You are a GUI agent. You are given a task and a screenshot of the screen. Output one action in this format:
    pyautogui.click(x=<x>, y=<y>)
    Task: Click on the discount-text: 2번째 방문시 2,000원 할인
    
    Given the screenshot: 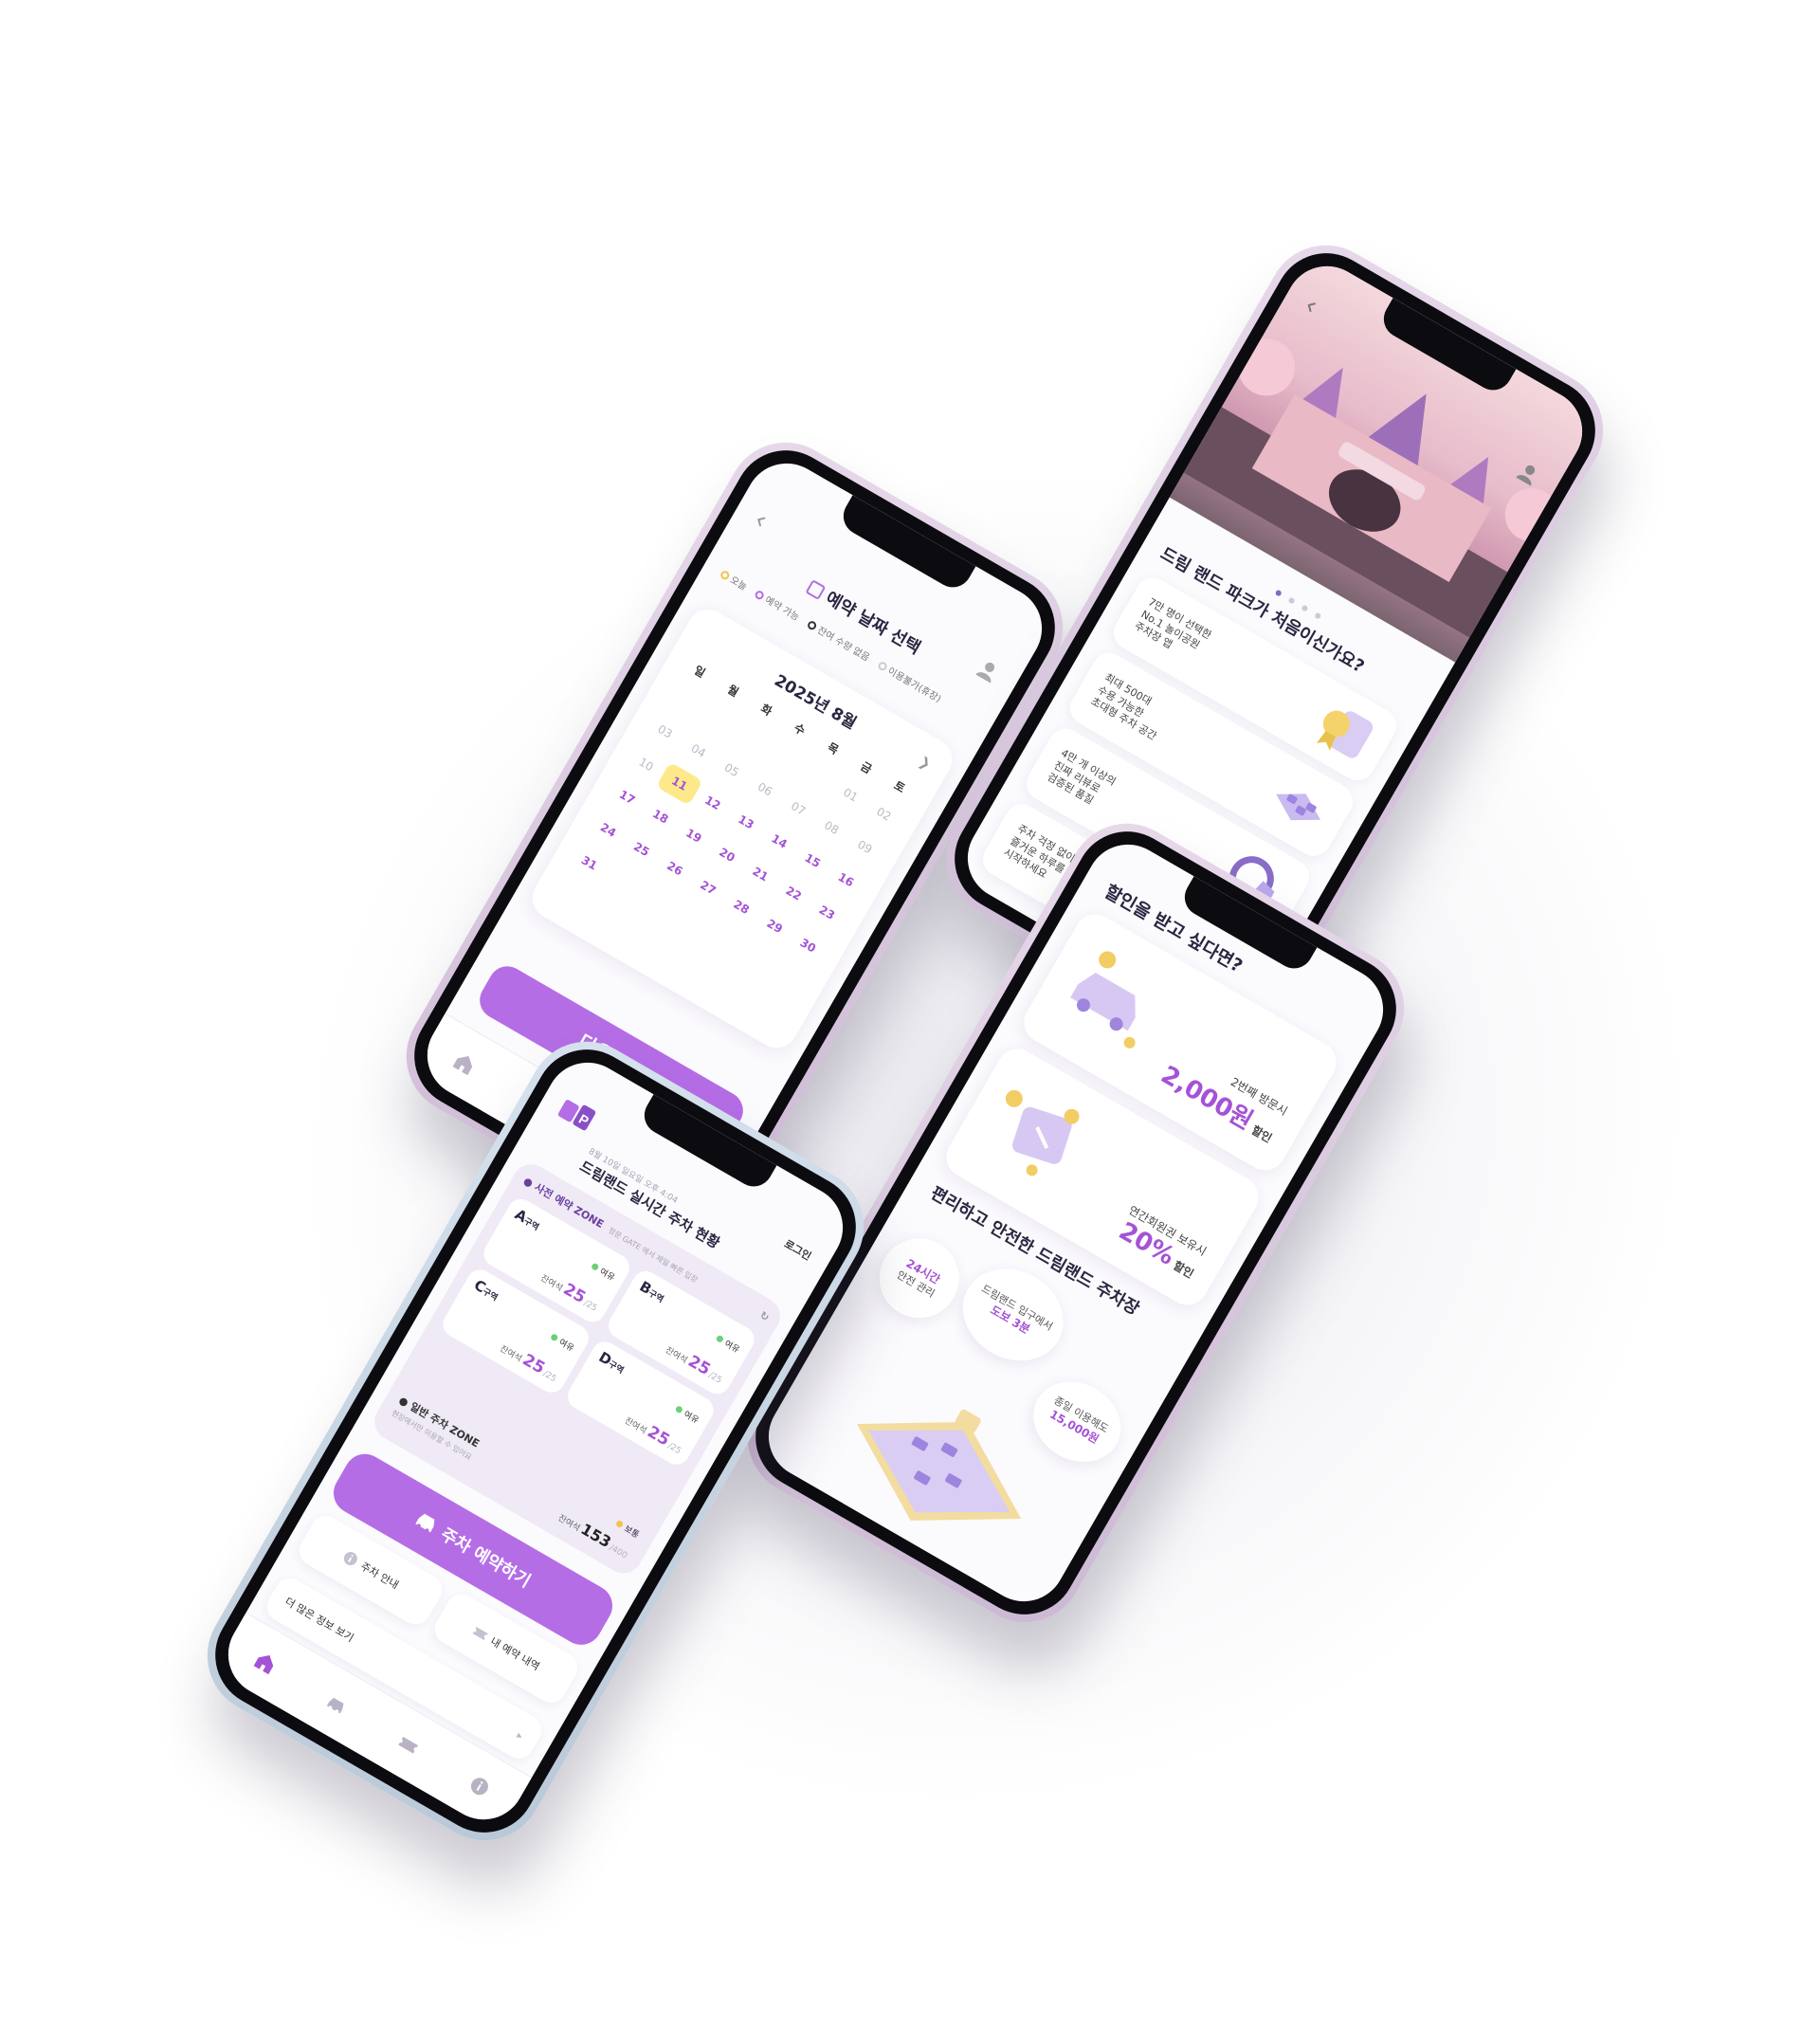 What is the action you would take?
    pyautogui.click(x=1223, y=1095)
    